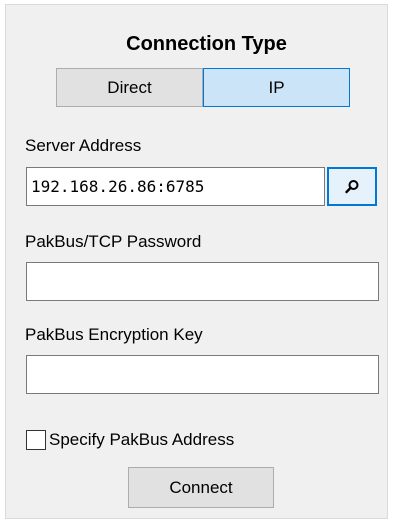  What do you see at coordinates (202, 281) in the screenshot?
I see `tcp-password-input` at bounding box center [202, 281].